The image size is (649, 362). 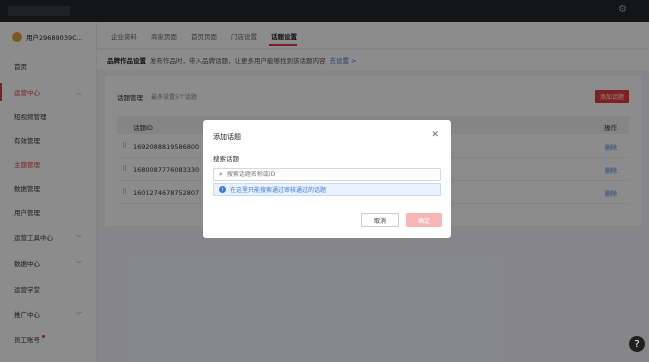 I want to click on hint-text: 在这里只能搜索通过审核通过的话题, so click(x=278, y=190).